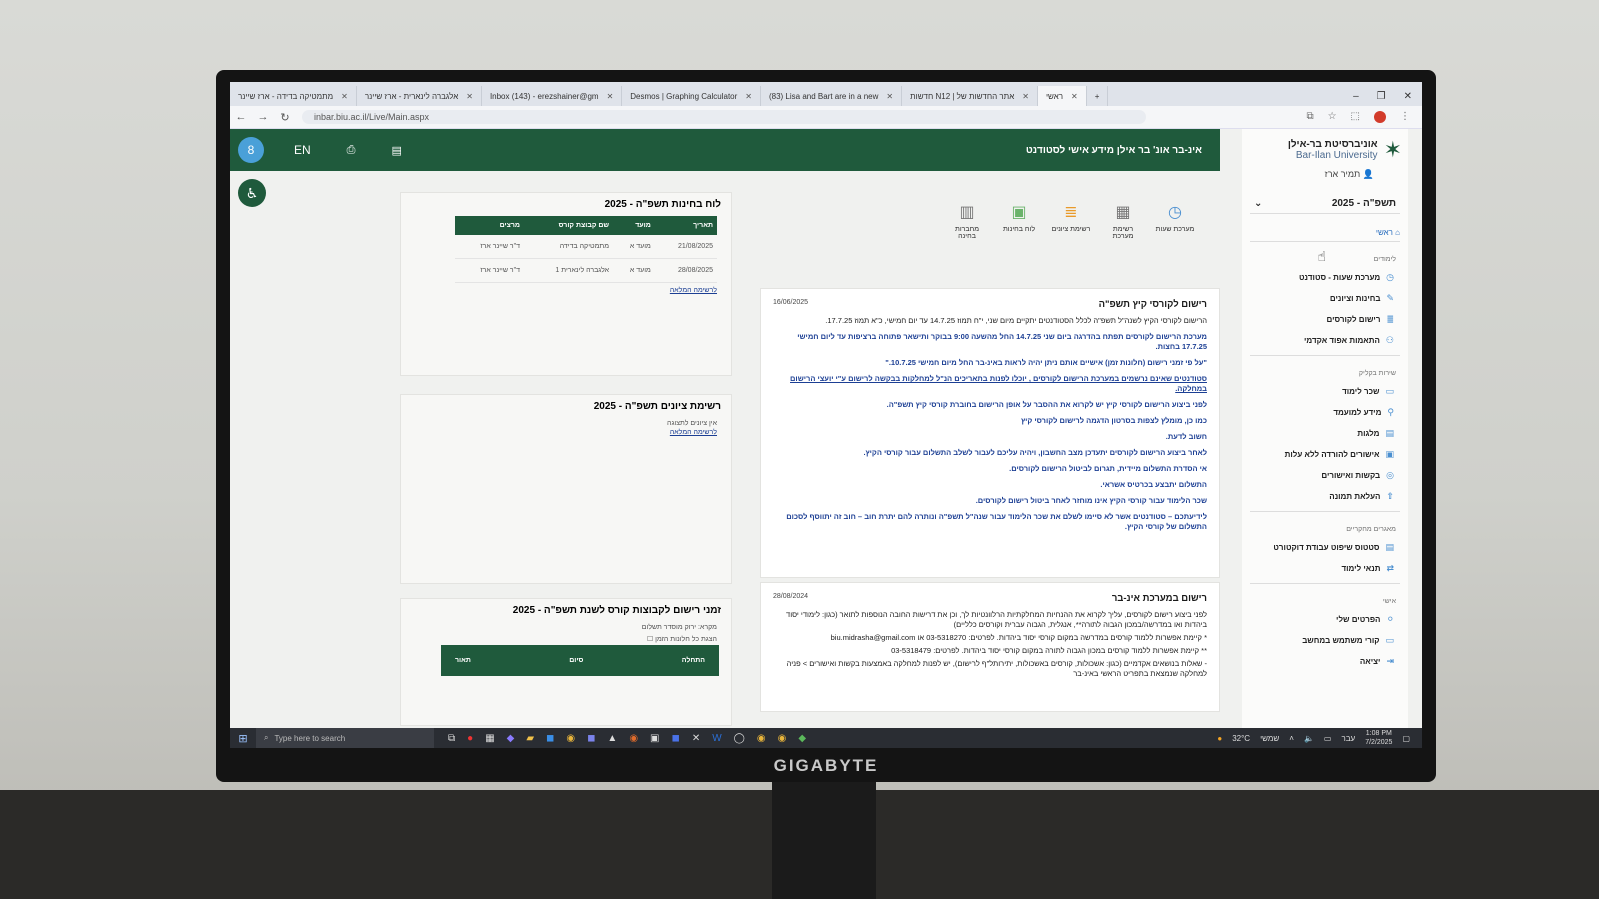  I want to click on network-icon: ▭, so click(1328, 738).